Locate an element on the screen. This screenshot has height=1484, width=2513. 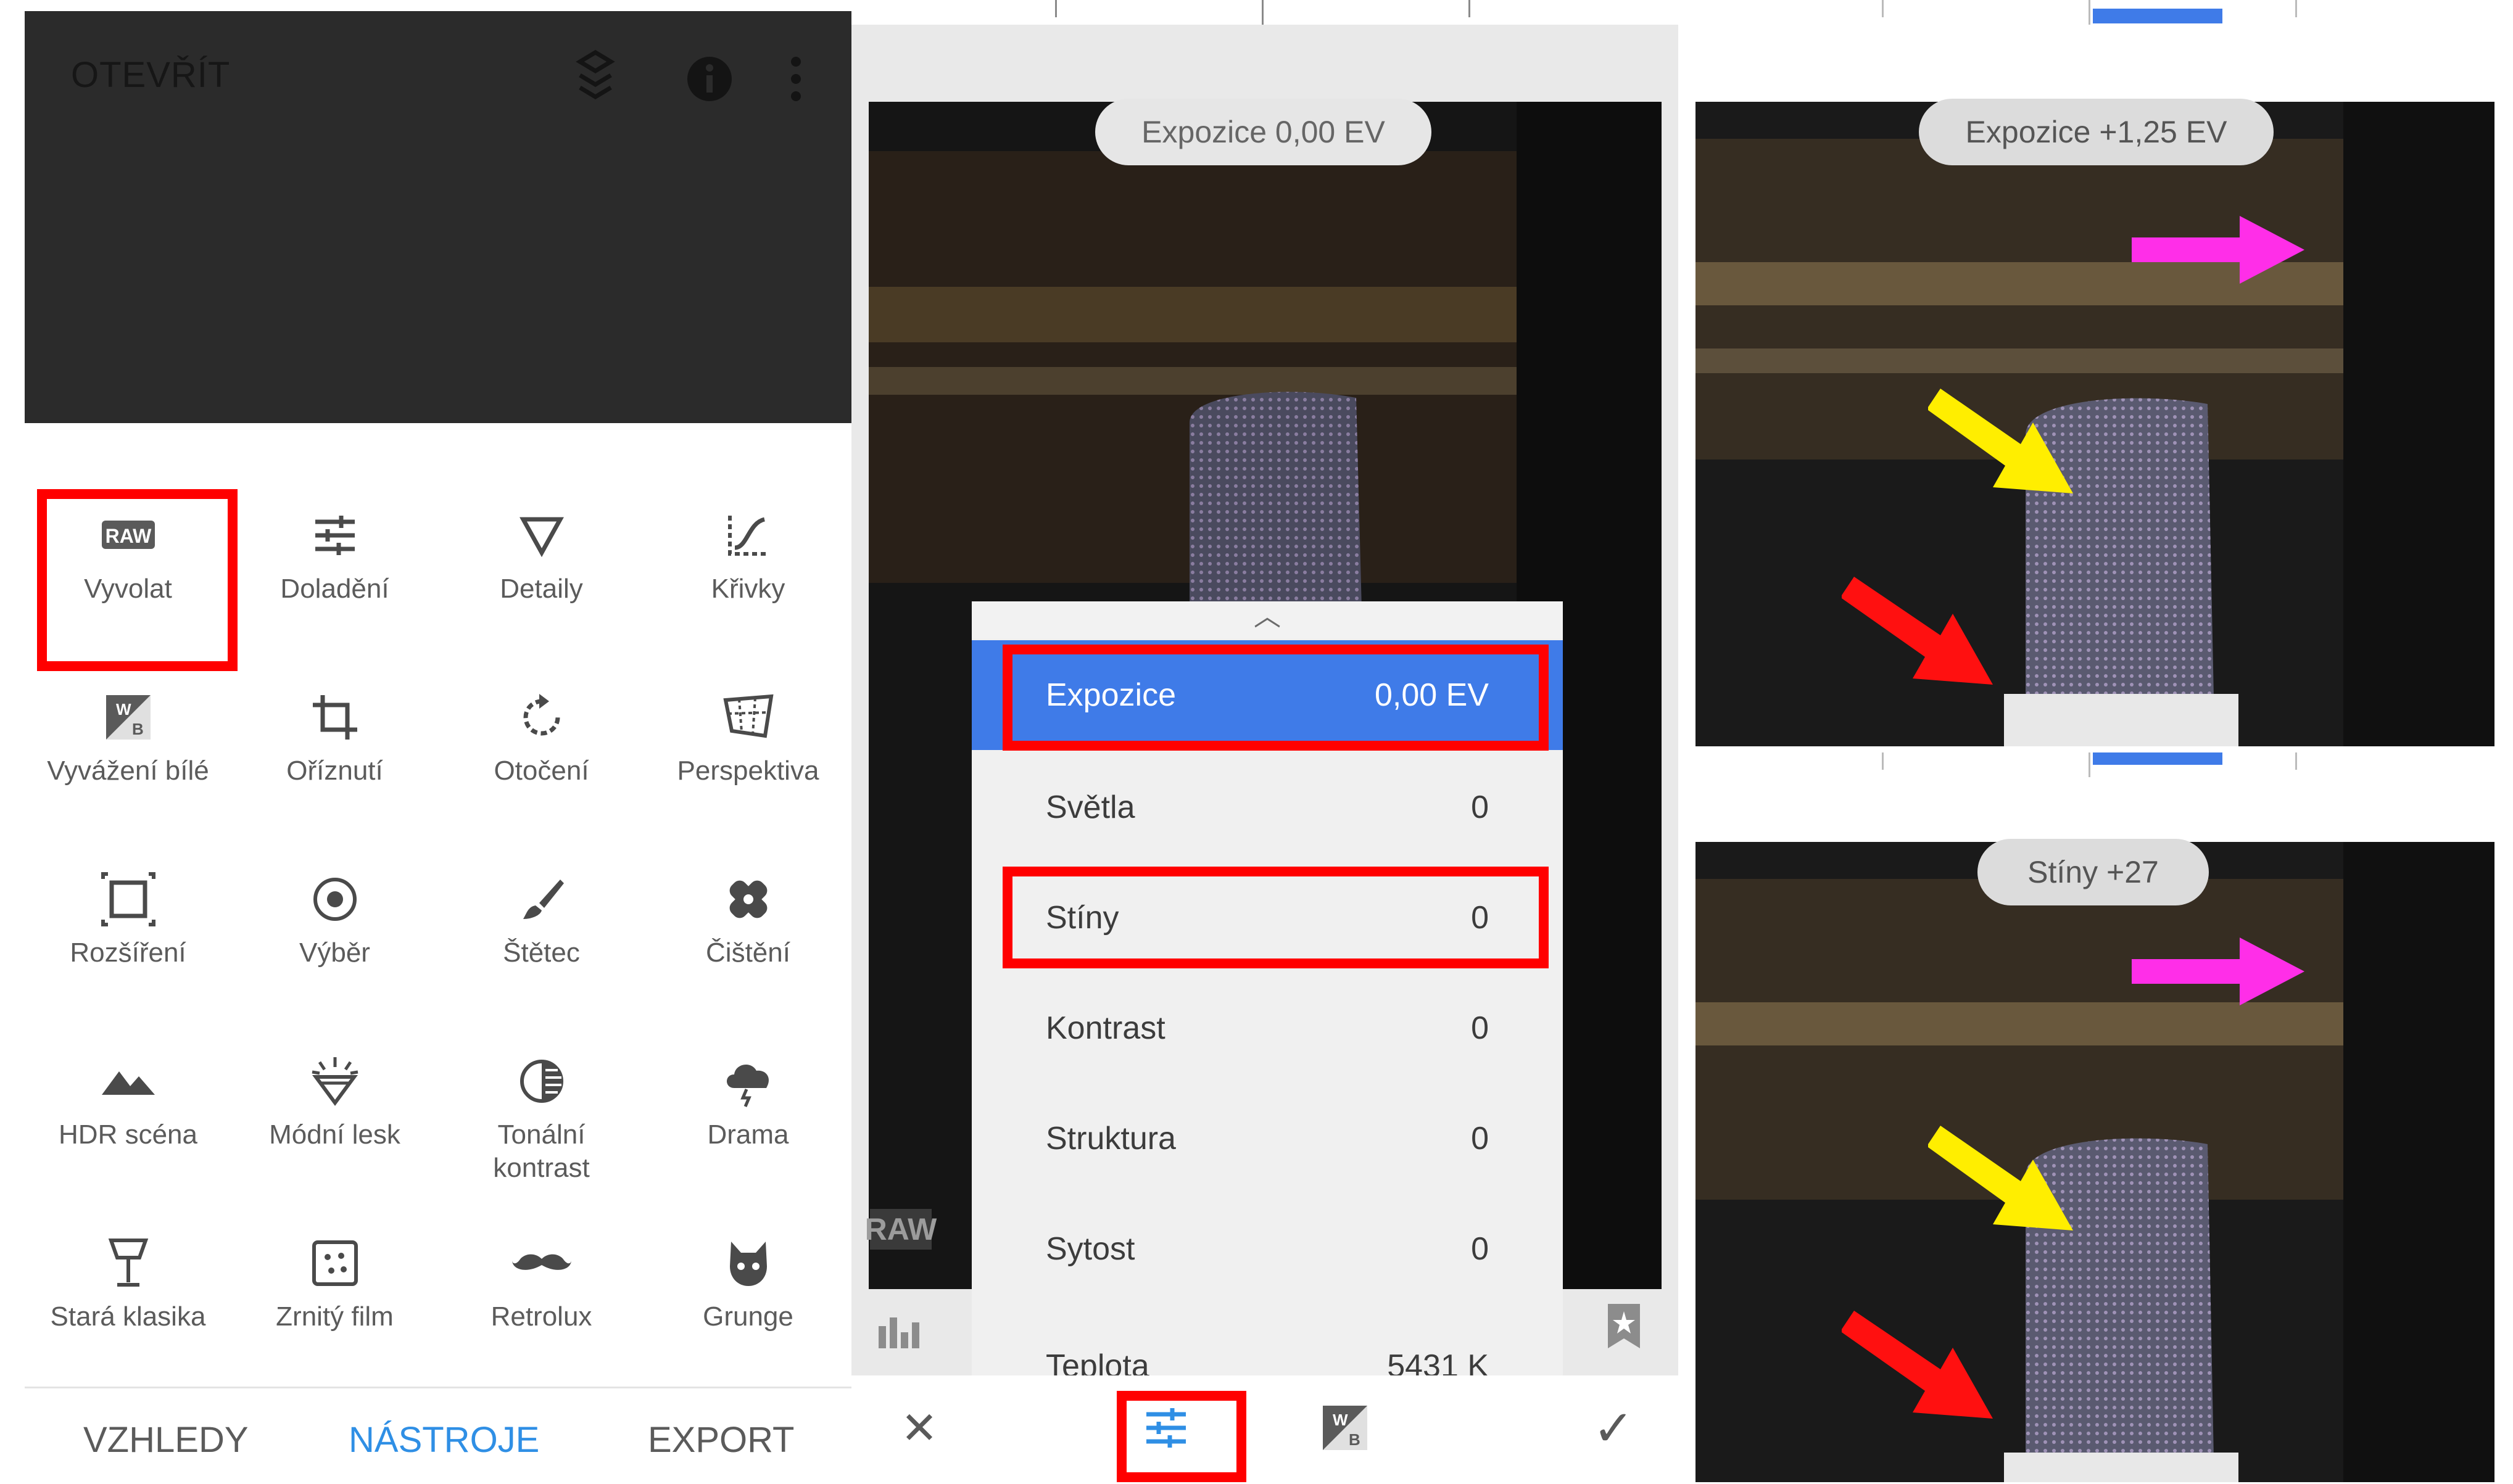
crop-icon is located at coordinates (334, 717).